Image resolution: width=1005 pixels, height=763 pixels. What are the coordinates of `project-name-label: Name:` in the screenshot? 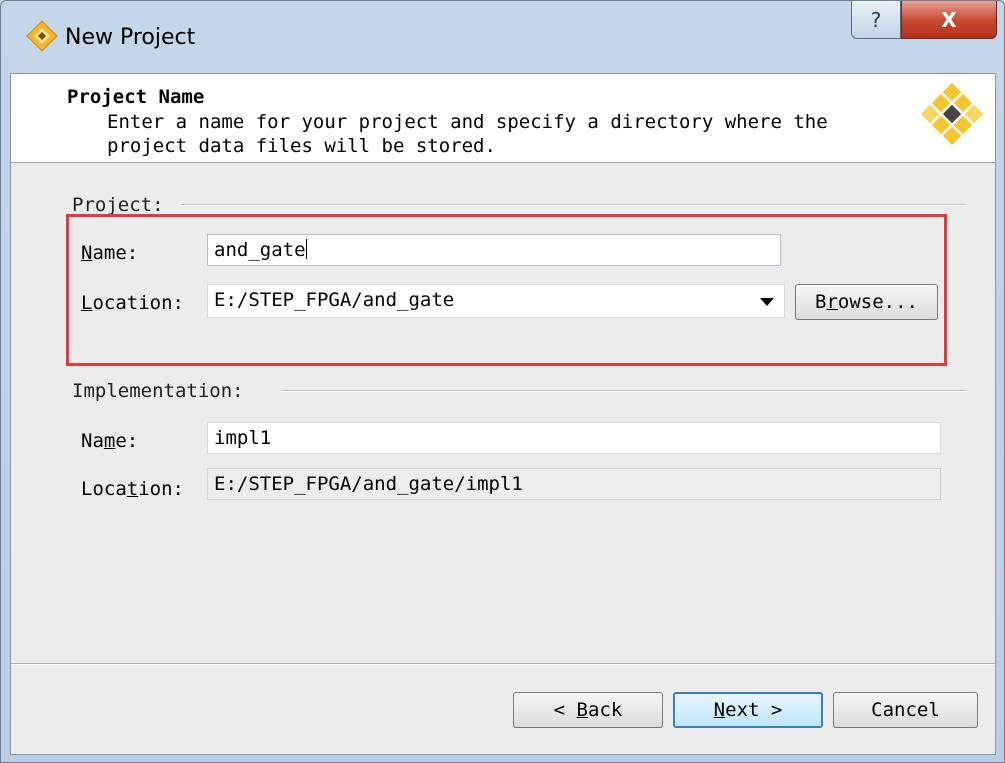 It's located at (110, 253).